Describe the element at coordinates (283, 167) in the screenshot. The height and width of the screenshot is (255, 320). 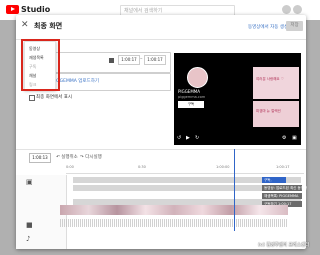
I see `tick-label: 1:00:17` at that location.